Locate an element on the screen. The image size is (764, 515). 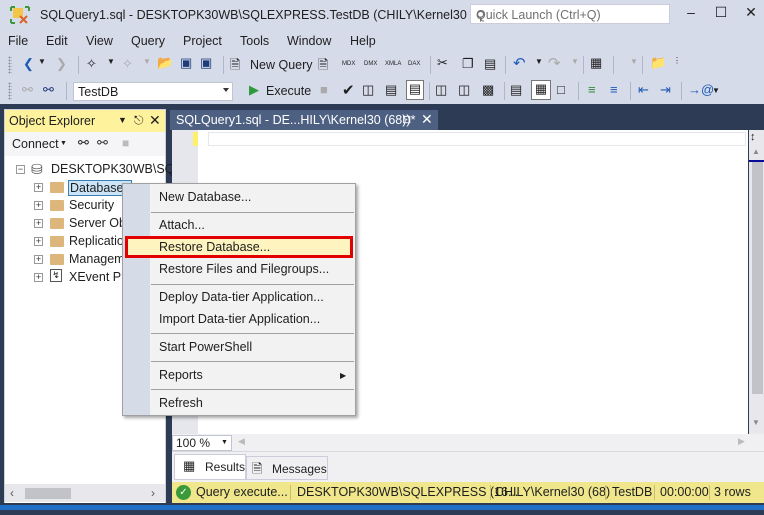
estimated-plan-icon: ◫ is located at coordinates (368, 90).